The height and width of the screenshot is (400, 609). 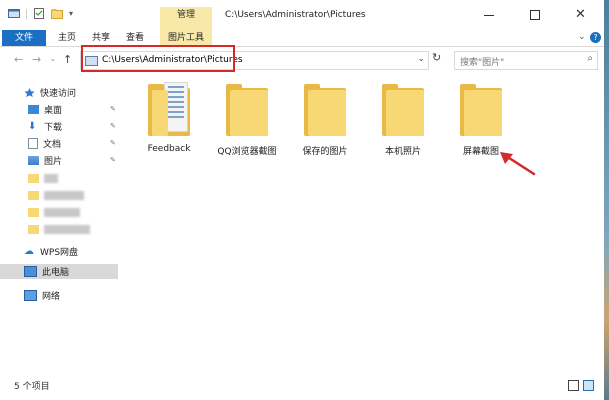 What do you see at coordinates (67, 38) in the screenshot?
I see `tab-home: 主页` at bounding box center [67, 38].